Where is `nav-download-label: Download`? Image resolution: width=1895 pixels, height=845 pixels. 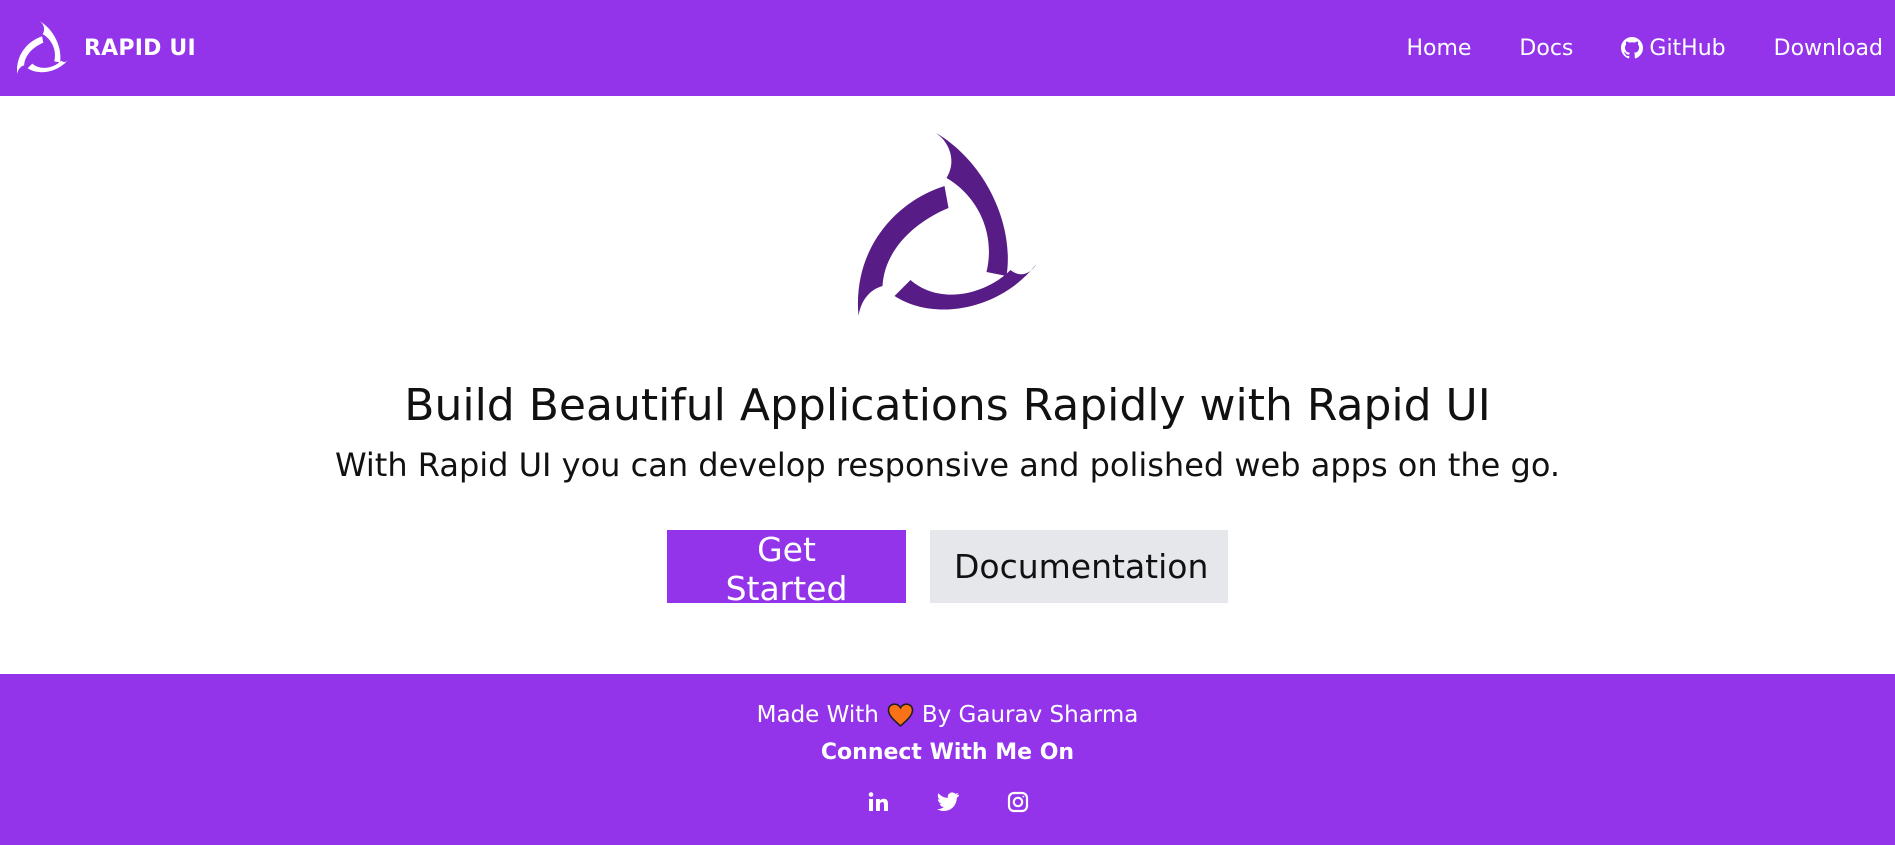 nav-download-label: Download is located at coordinates (1828, 48).